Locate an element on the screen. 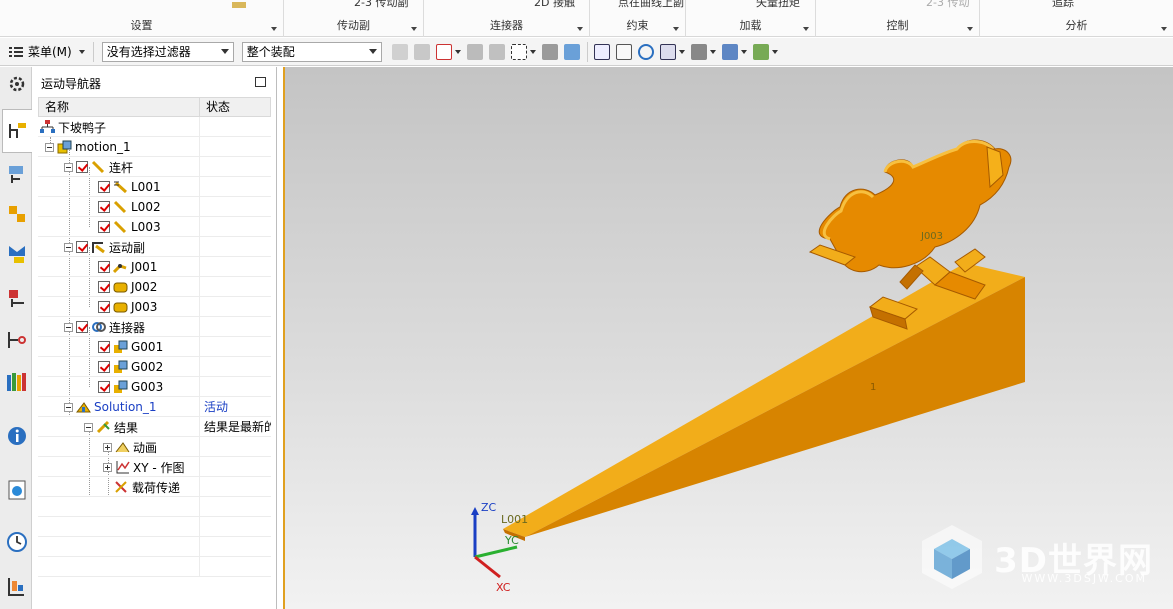 The width and height of the screenshot is (1173, 609). maximize-icon is located at coordinates (260, 82).